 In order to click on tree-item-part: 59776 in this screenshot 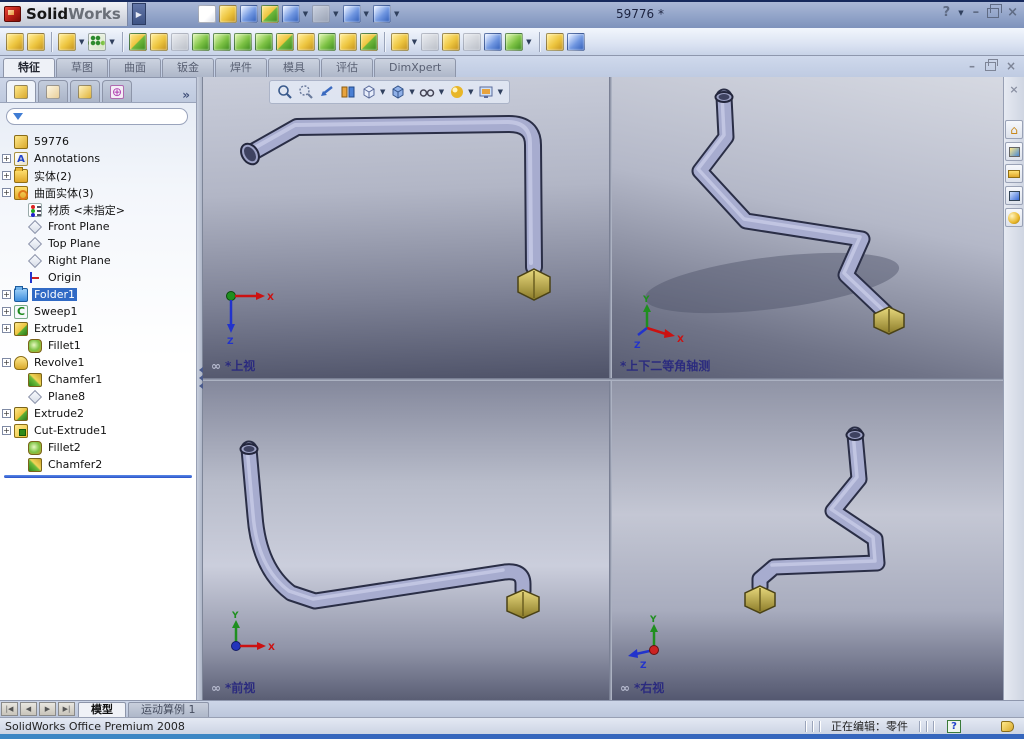, I will do `click(99, 141)`.